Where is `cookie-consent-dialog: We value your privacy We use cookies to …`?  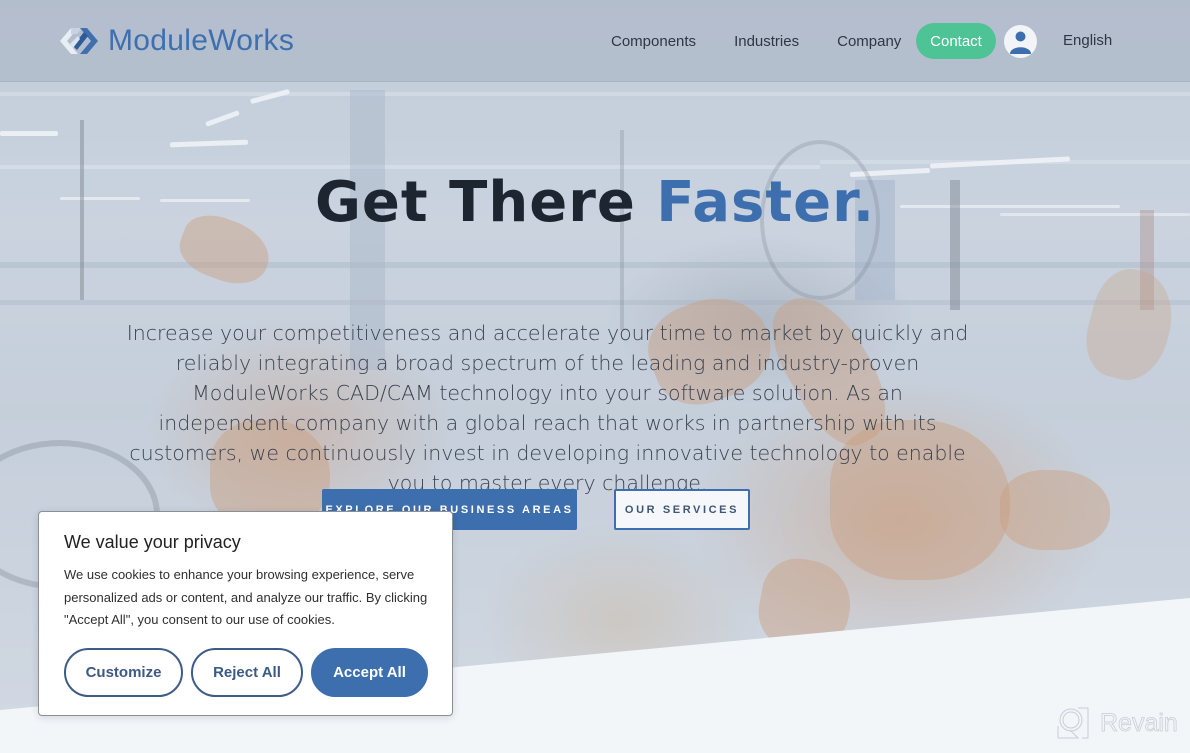 cookie-consent-dialog: We value your privacy We use cookies to … is located at coordinates (245, 613).